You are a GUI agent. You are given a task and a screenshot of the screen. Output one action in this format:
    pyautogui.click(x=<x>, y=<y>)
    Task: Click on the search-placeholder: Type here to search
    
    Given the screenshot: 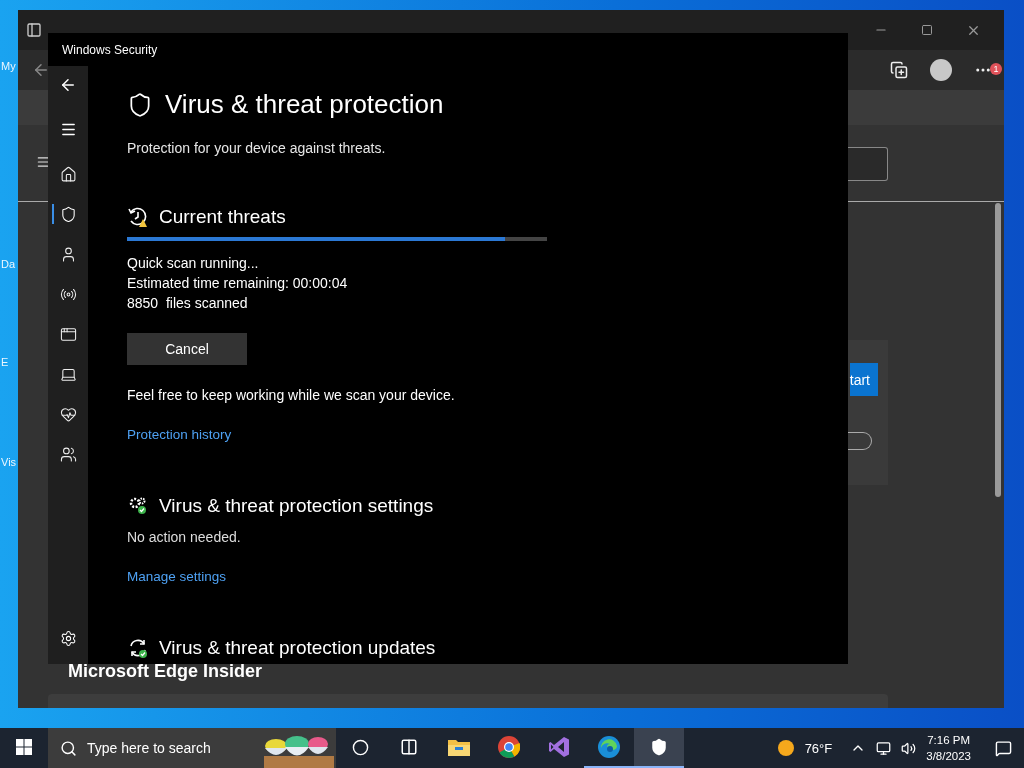 What is the action you would take?
    pyautogui.click(x=149, y=748)
    